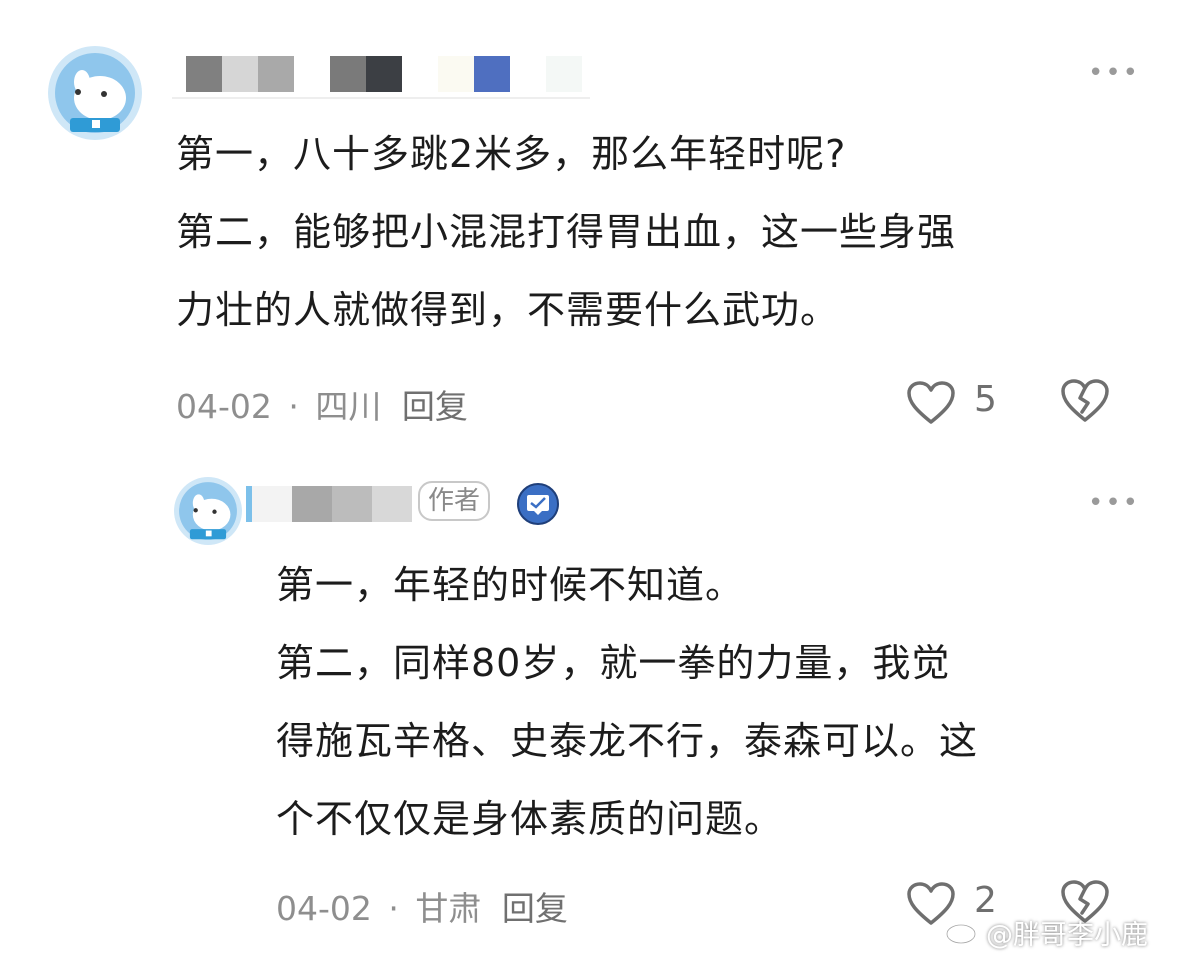  Describe the element at coordinates (510, 585) in the screenshot. I see `reply-line: 第一，年轻的时候不知道。` at that location.